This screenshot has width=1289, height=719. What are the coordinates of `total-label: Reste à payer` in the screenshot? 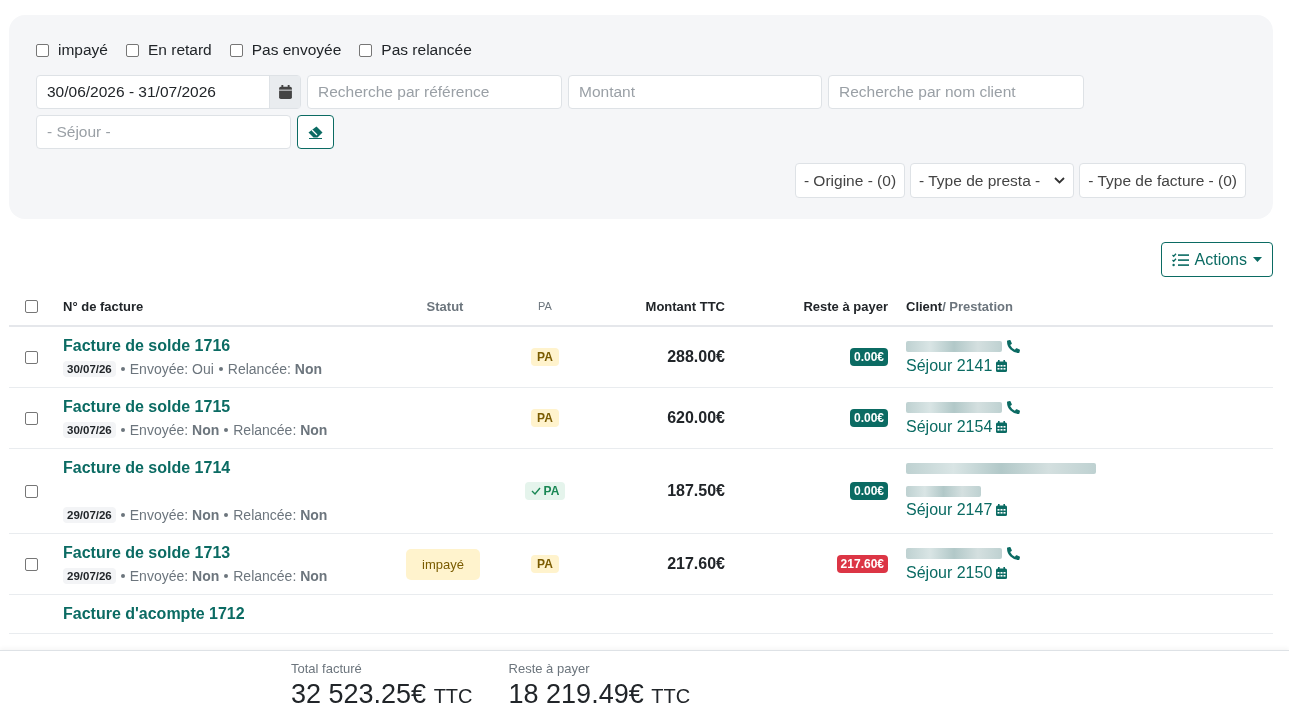 It's located at (549, 668).